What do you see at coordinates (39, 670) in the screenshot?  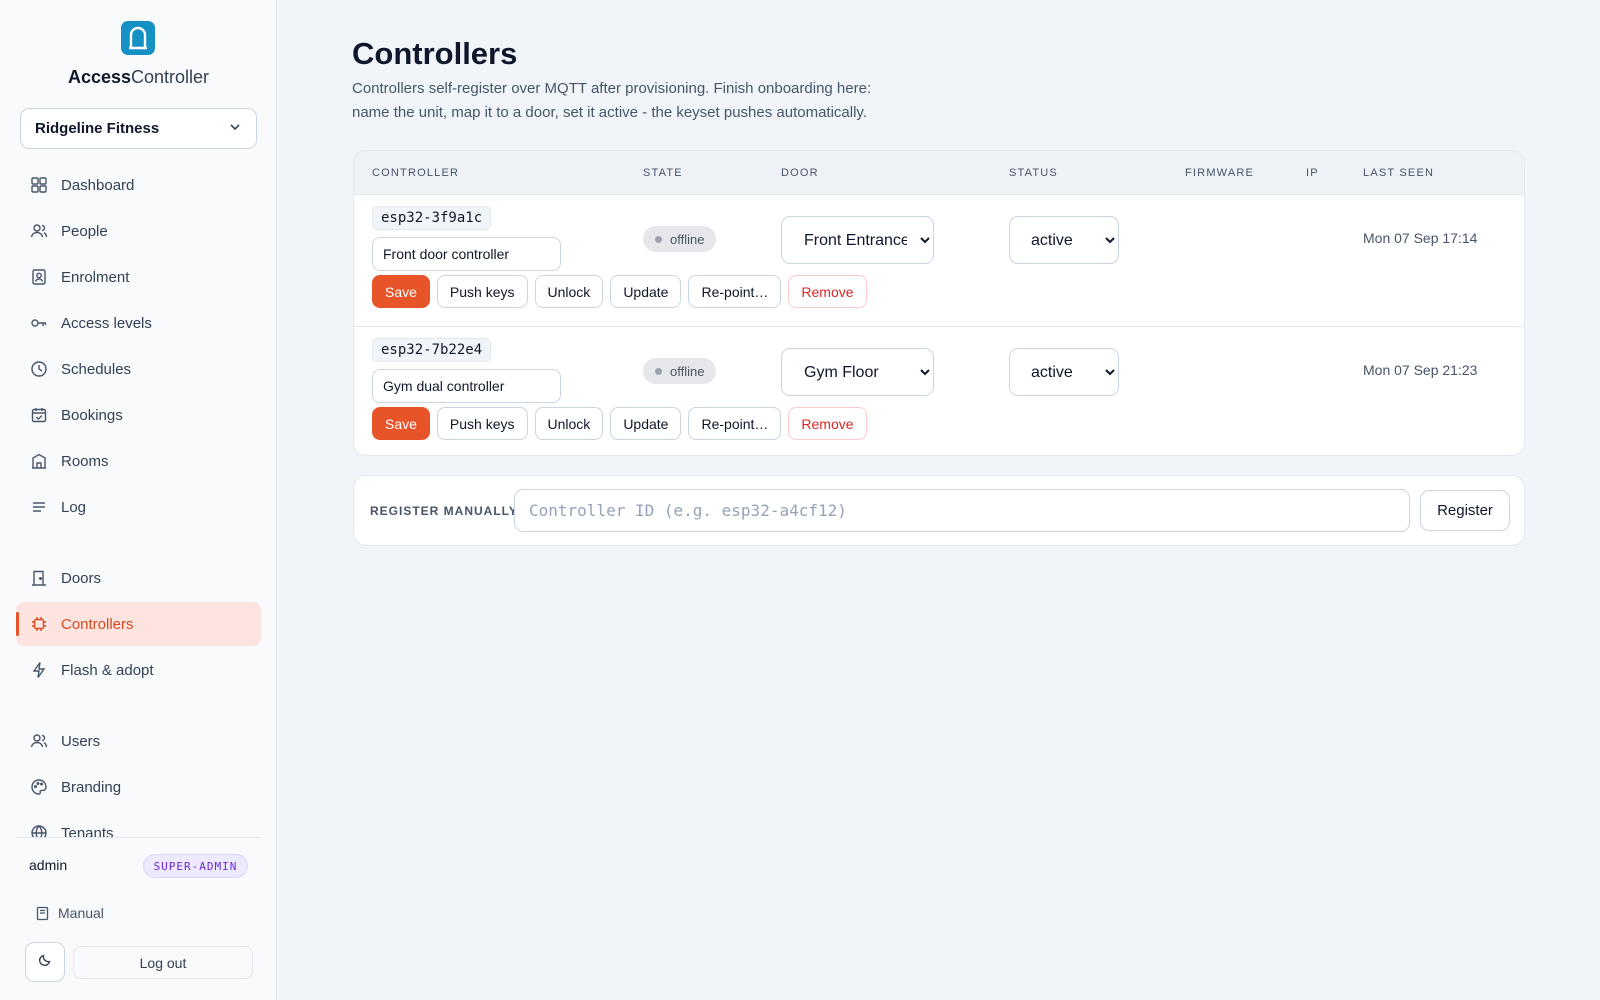 I see `bolt-icon` at bounding box center [39, 670].